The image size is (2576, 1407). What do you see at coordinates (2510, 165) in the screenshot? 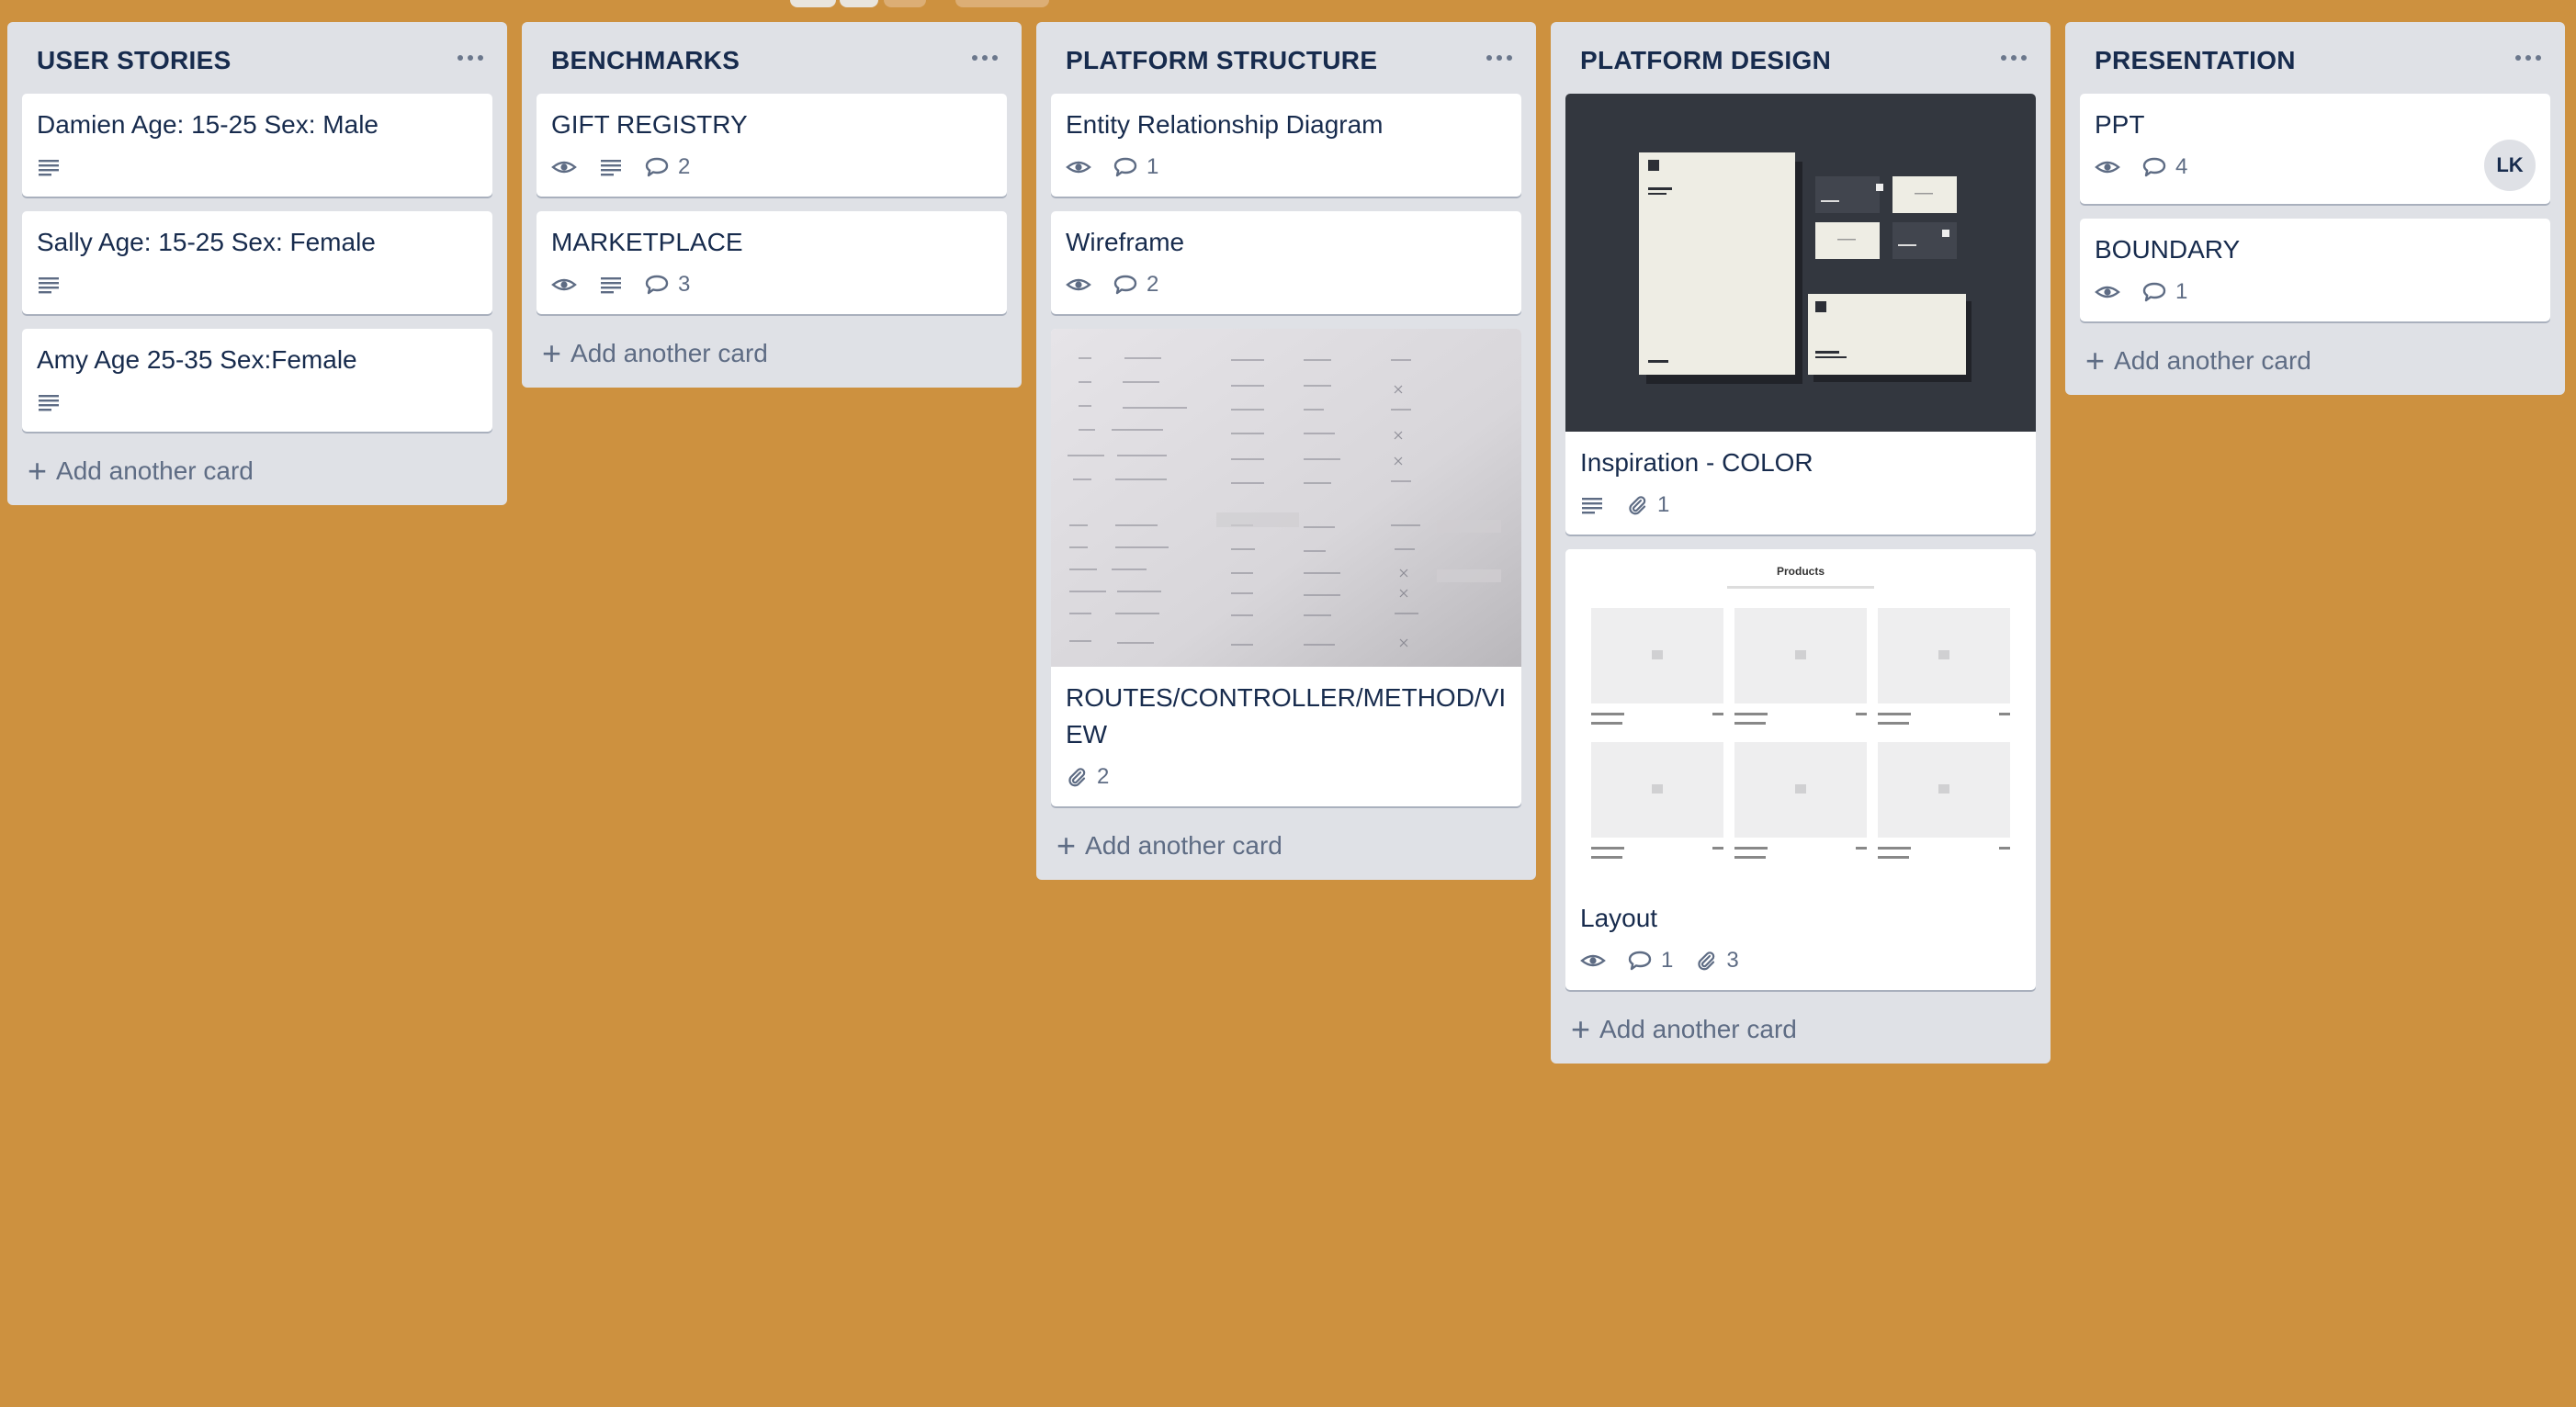
I see `member-avatar: LK` at bounding box center [2510, 165].